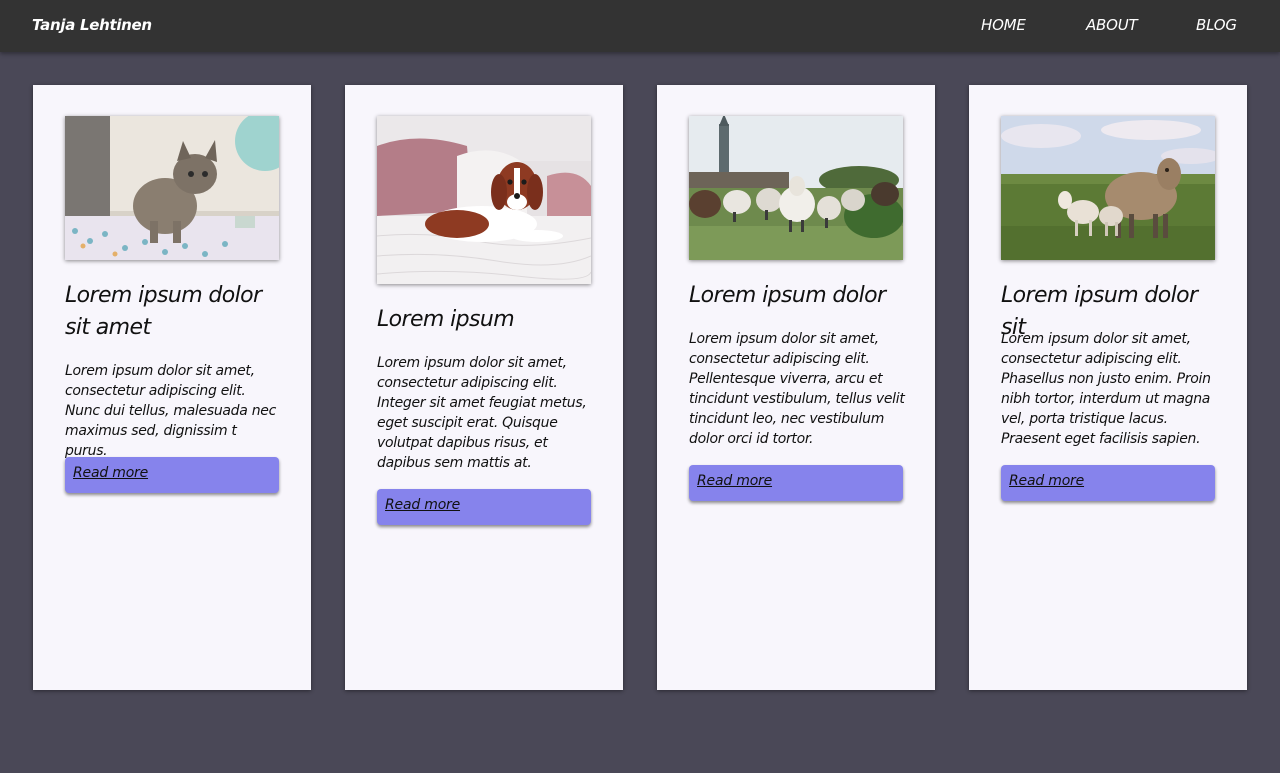 The width and height of the screenshot is (1280, 773). What do you see at coordinates (1112, 25) in the screenshot?
I see `nav-about-link: ABOUT` at bounding box center [1112, 25].